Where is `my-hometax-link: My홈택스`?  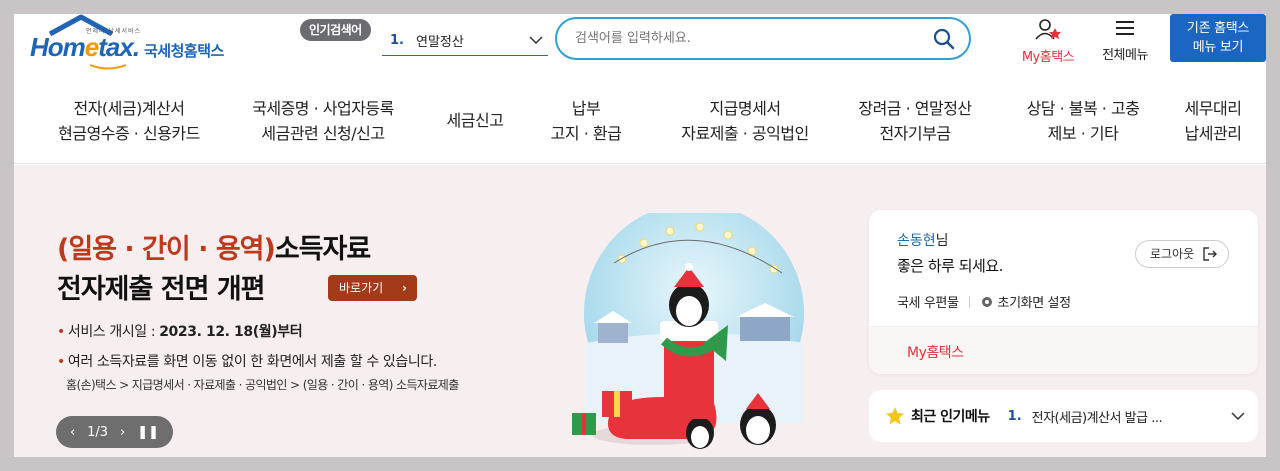
my-hometax-link: My홈택스 is located at coordinates (1048, 41).